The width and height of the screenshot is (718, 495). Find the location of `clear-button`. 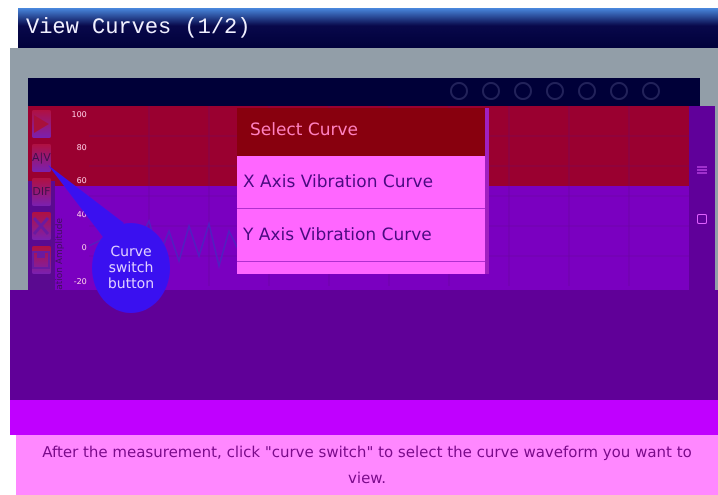

clear-button is located at coordinates (41, 226).